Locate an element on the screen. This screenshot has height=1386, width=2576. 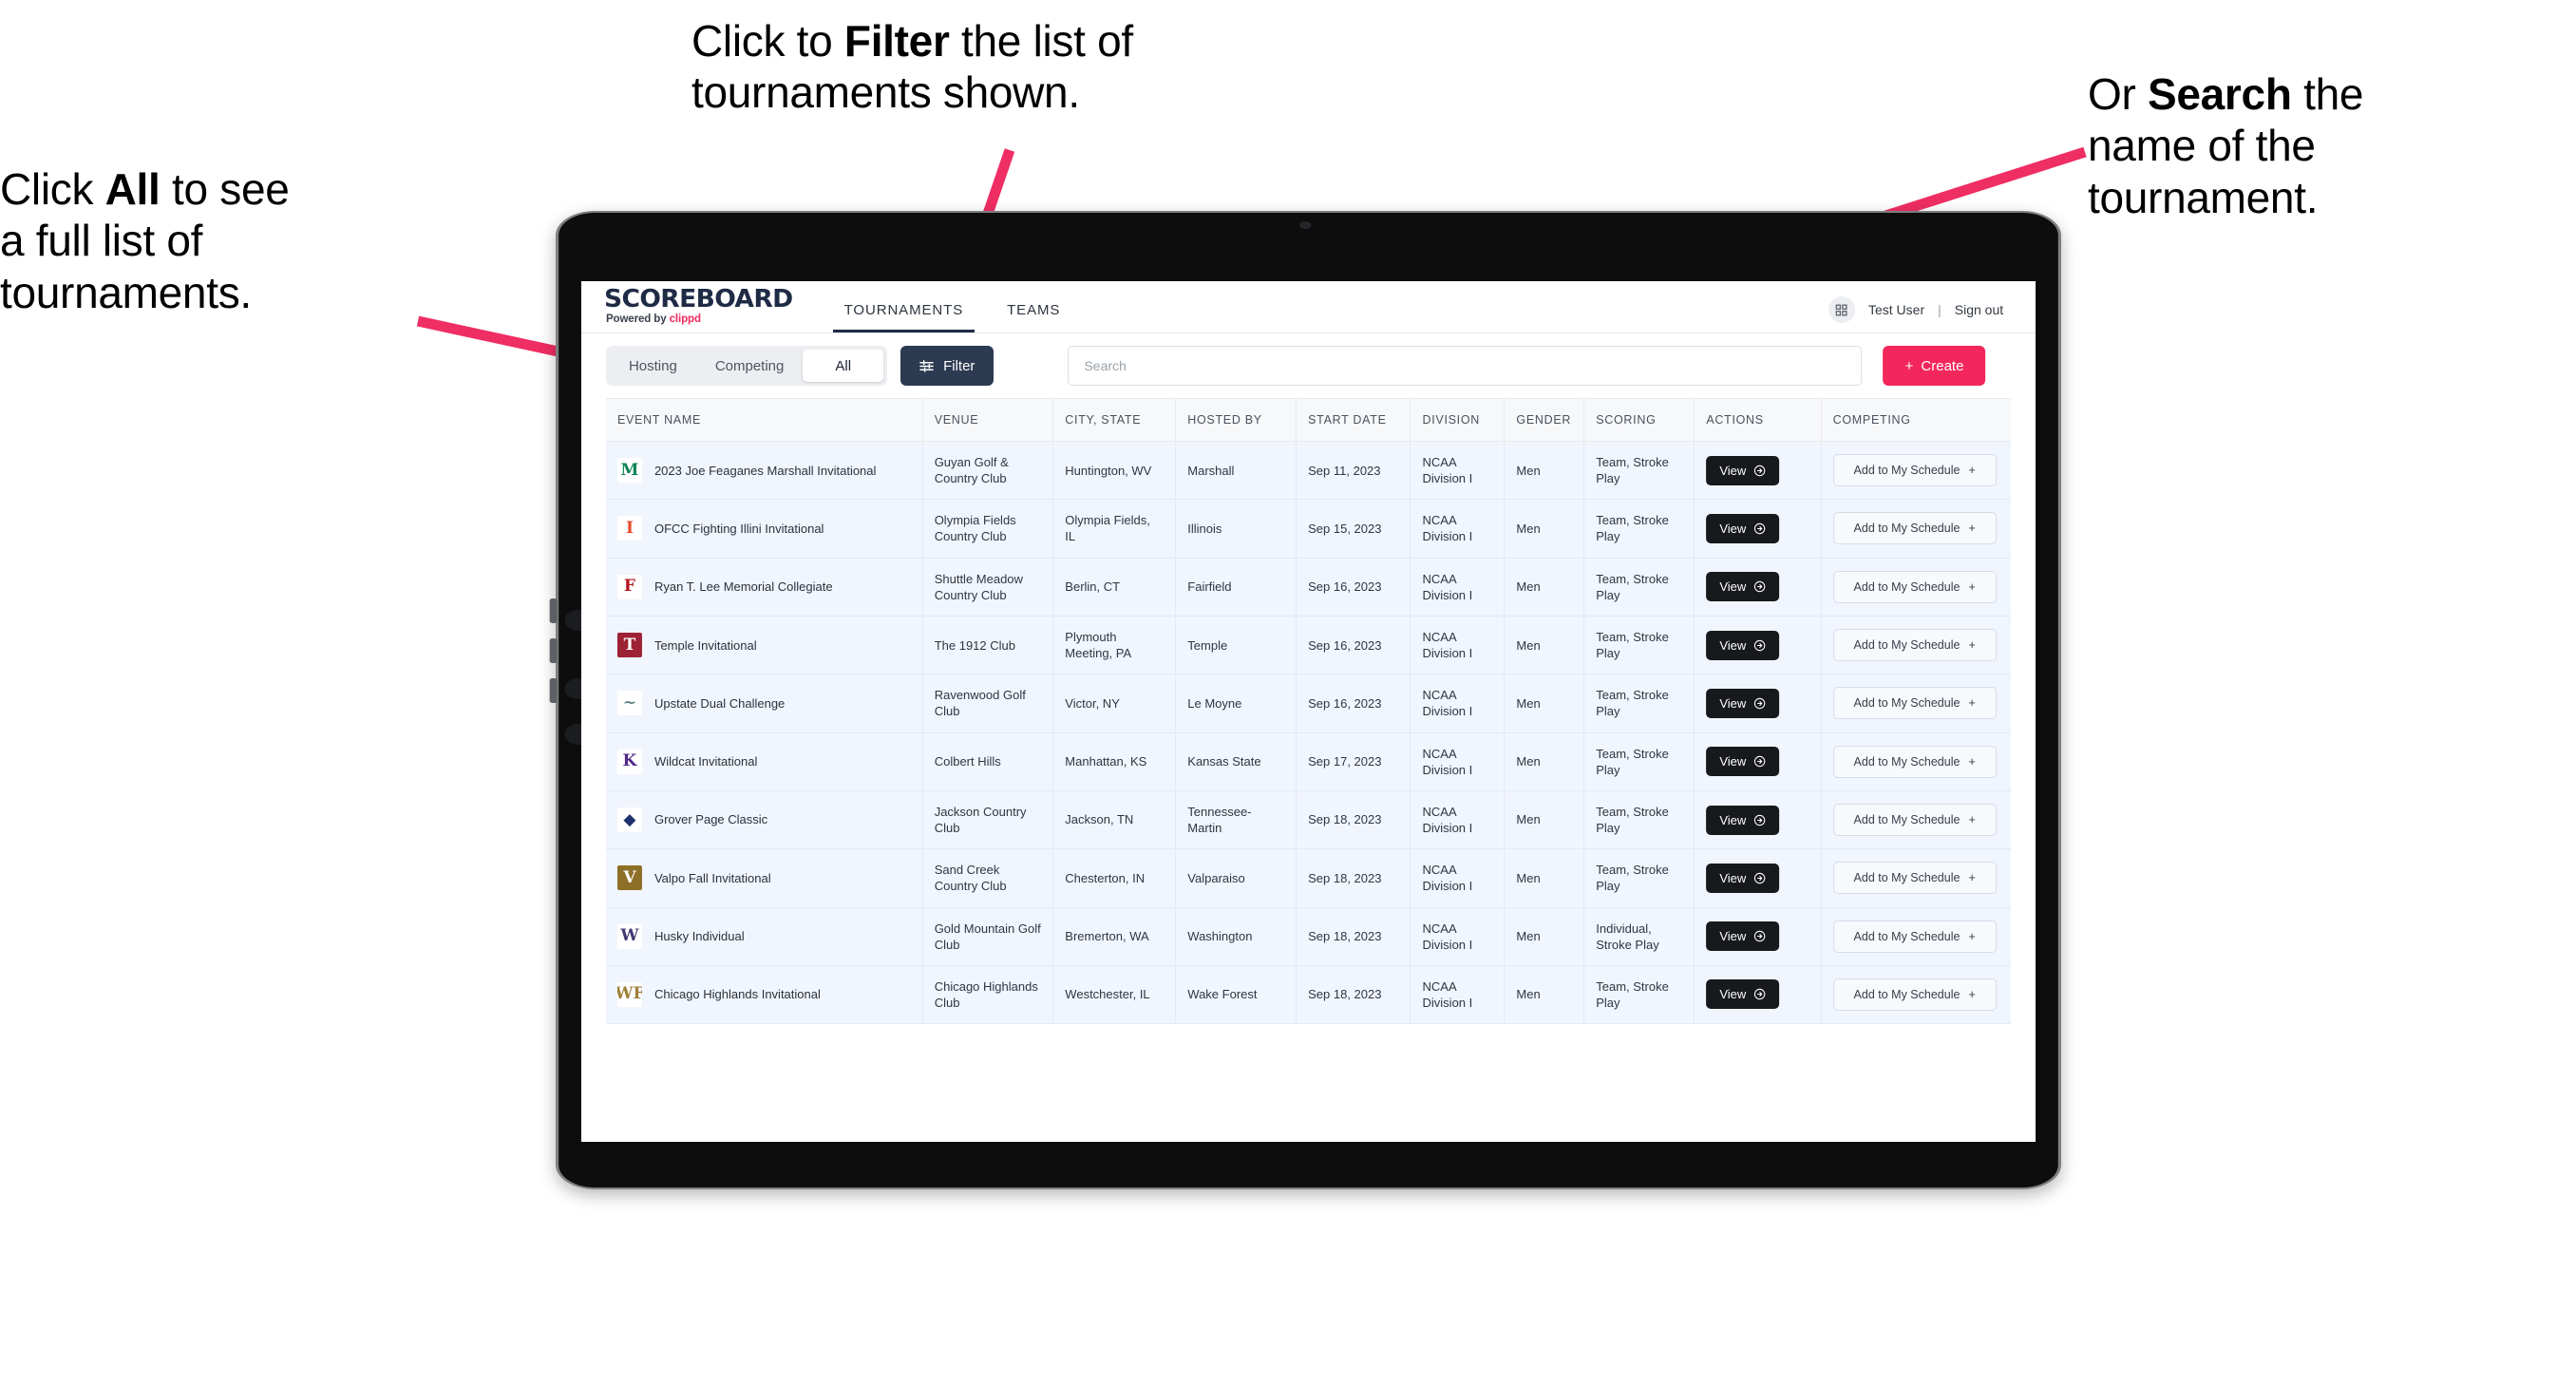
segment-all: All is located at coordinates (843, 366).